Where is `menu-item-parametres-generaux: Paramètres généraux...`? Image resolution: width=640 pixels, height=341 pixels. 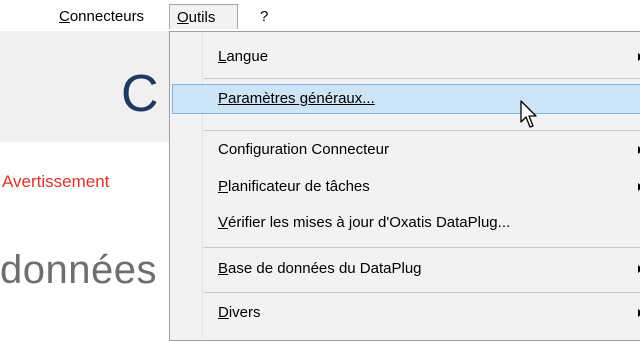 menu-item-parametres-generaux: Paramètres généraux... is located at coordinates (406, 99).